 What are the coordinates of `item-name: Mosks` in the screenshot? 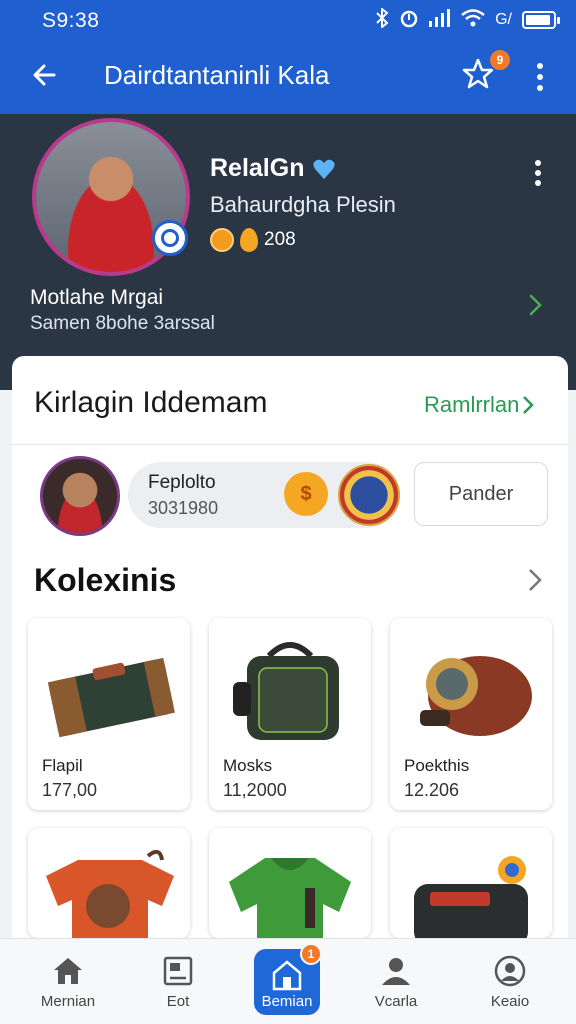 It's located at (248, 765).